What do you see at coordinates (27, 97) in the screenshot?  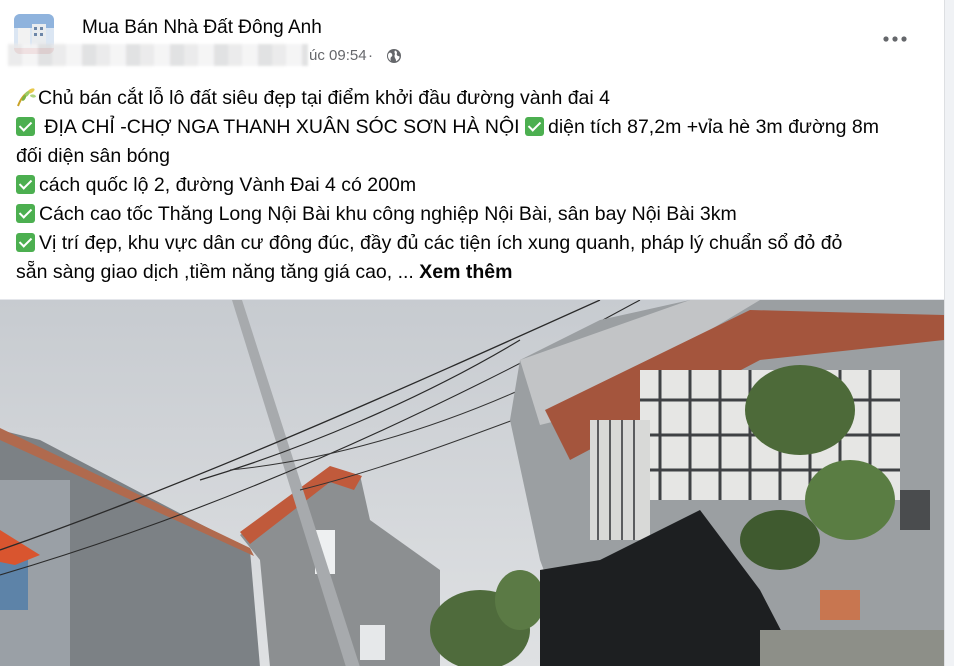 I see `sprout-icon` at bounding box center [27, 97].